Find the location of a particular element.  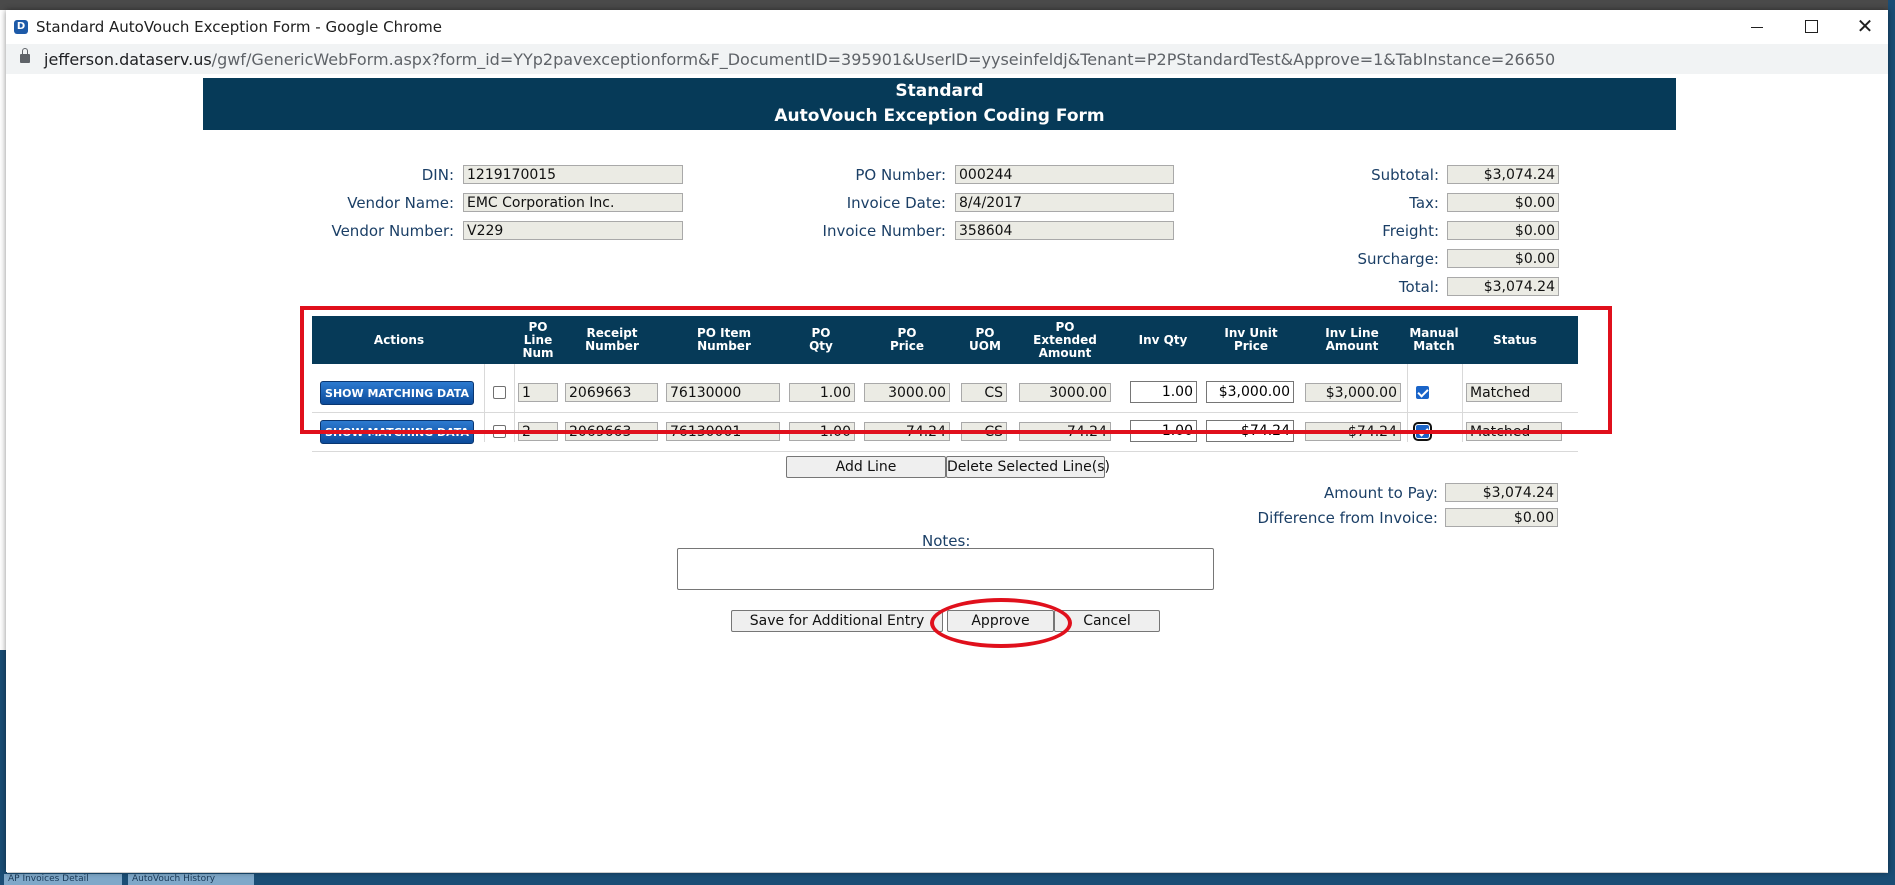

url-host: jefferson.dataserv.us is located at coordinates (128, 59).